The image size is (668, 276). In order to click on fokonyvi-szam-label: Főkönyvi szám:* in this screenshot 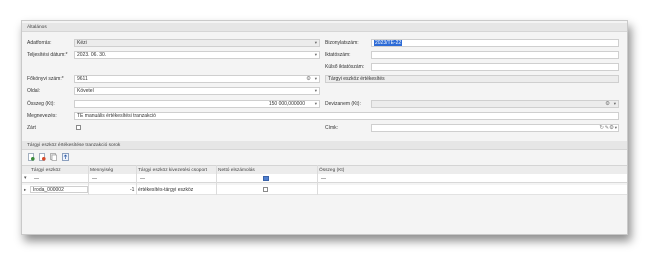, I will do `click(45, 79)`.